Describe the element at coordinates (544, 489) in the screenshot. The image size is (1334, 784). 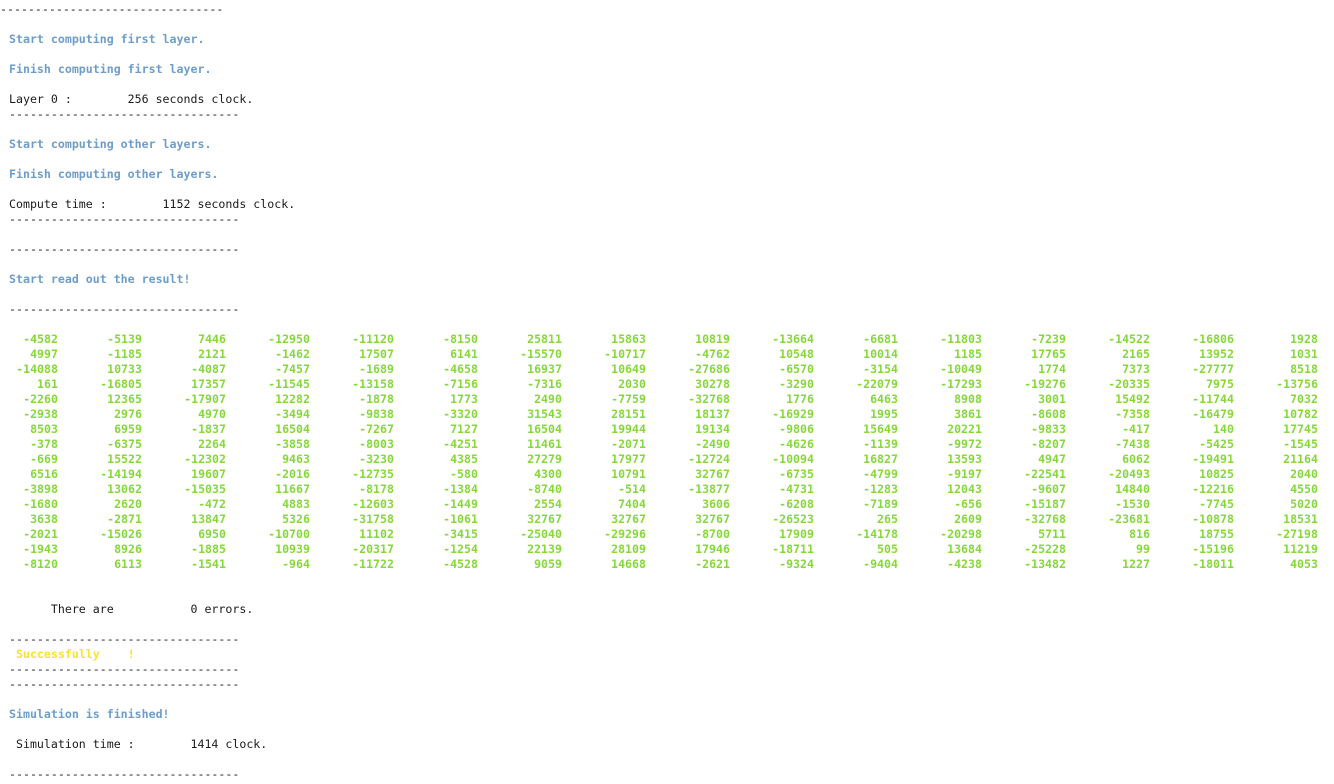
I see `matrix-cell: -8740` at that location.